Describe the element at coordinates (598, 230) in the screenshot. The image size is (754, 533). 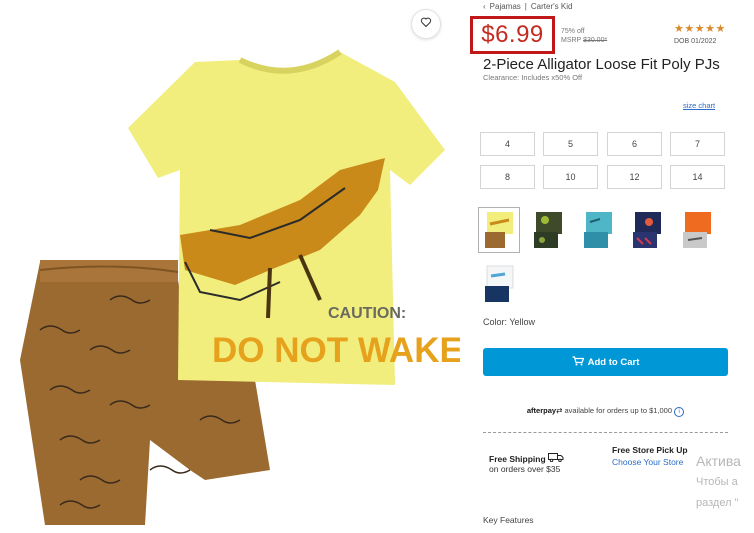
I see `swatch-blue-shark` at that location.